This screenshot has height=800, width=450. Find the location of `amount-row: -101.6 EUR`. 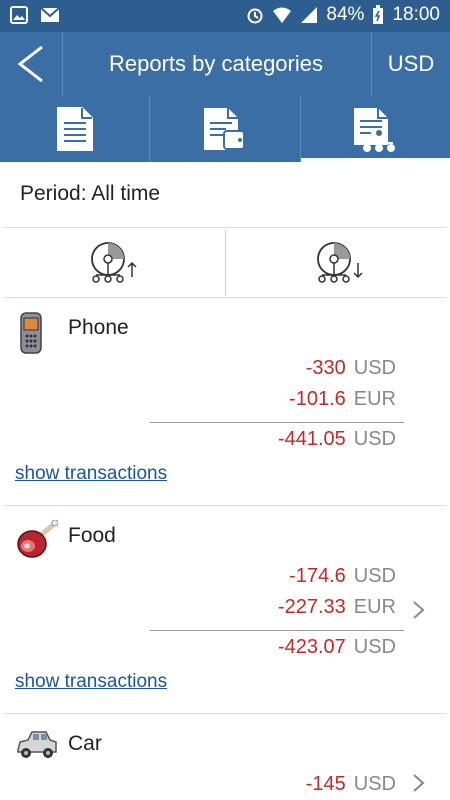

amount-row: -101.6 EUR is located at coordinates (342, 399).